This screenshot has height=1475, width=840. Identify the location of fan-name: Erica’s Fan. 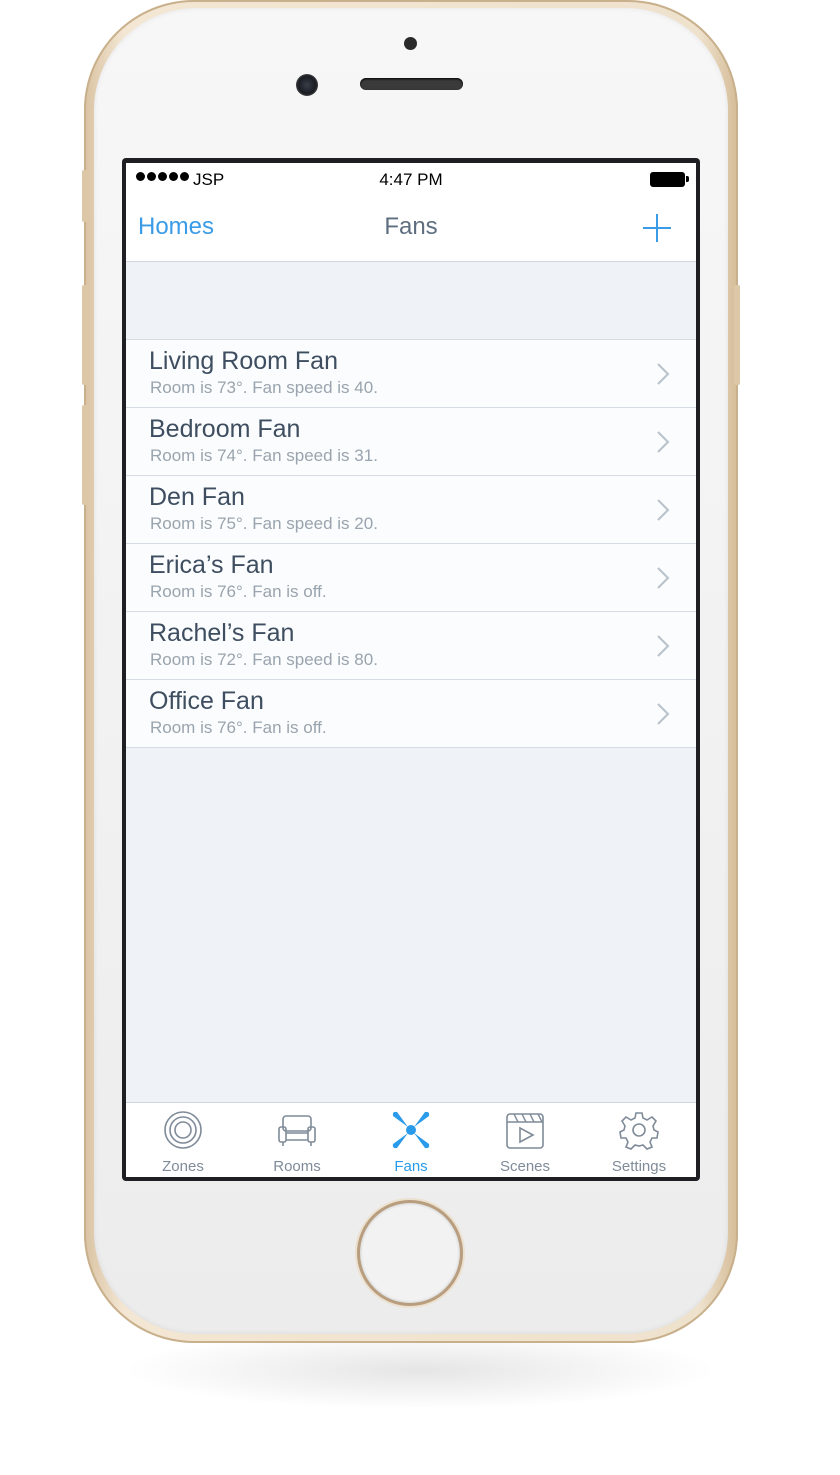
(211, 565).